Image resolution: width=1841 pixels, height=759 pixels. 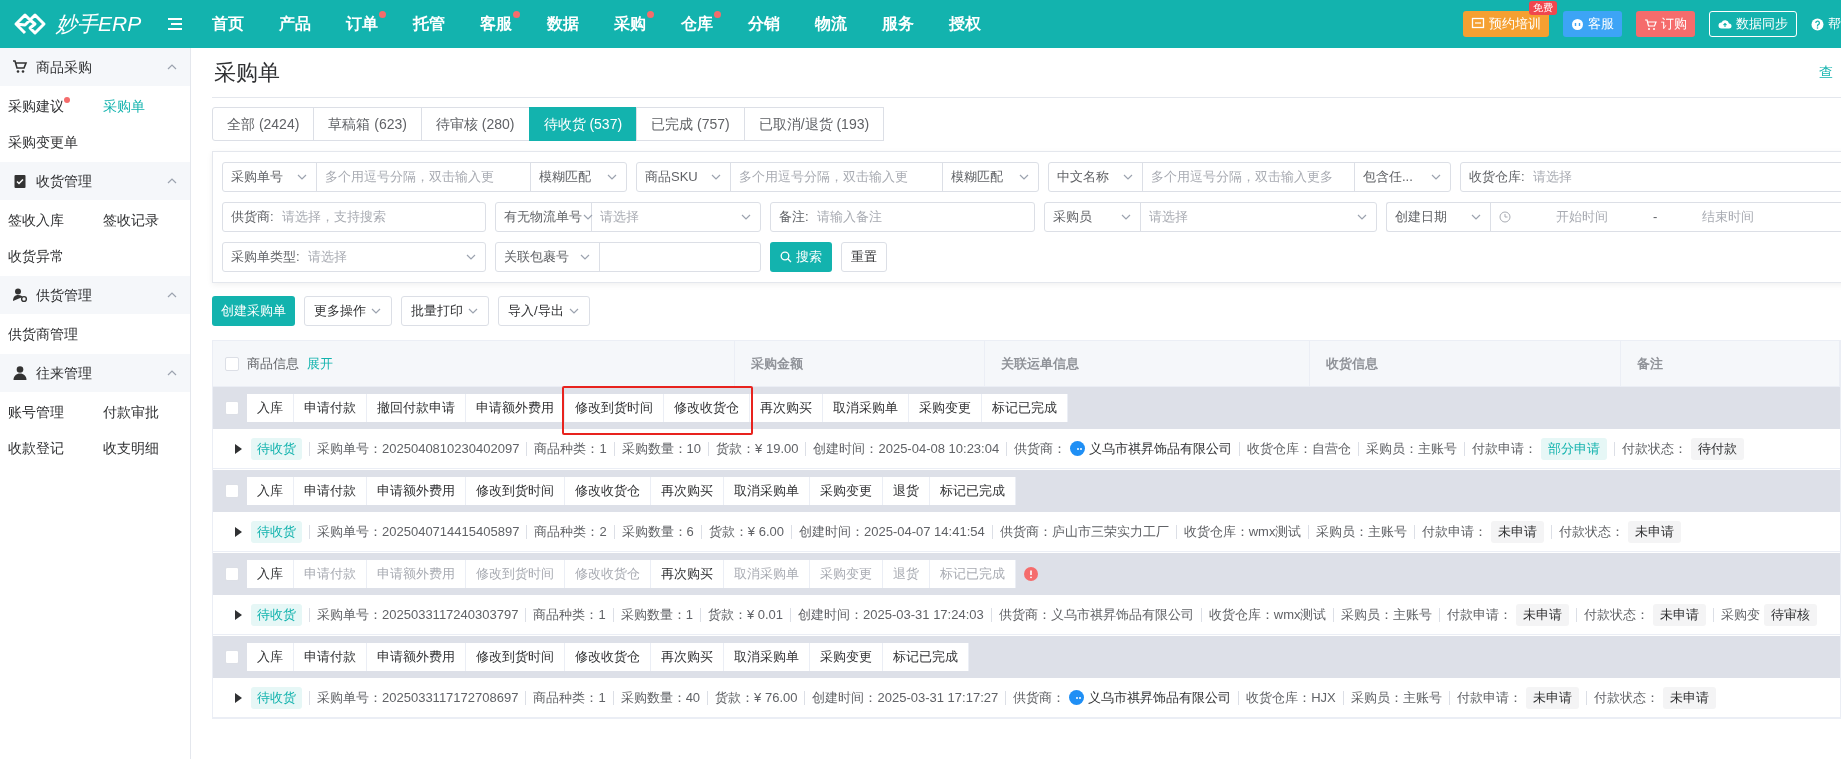 I want to click on action-button: 撤回付款申请, so click(x=416, y=408).